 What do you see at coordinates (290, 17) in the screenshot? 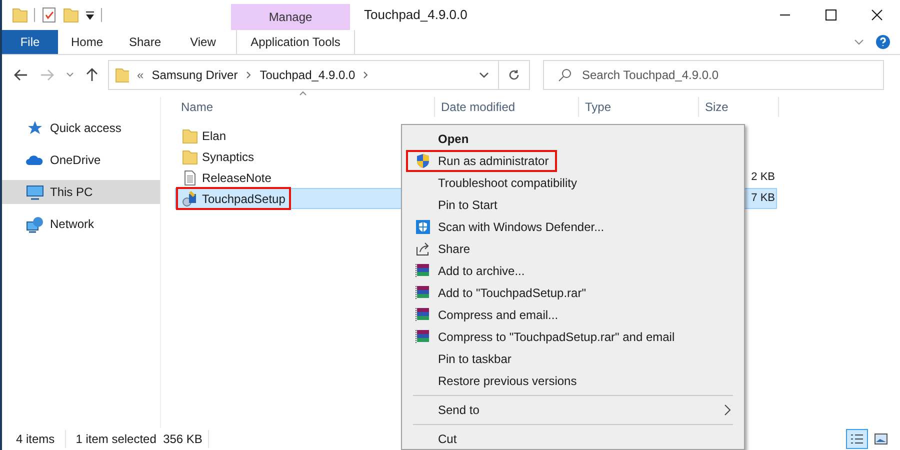
I see `context-tab-group: Manage` at bounding box center [290, 17].